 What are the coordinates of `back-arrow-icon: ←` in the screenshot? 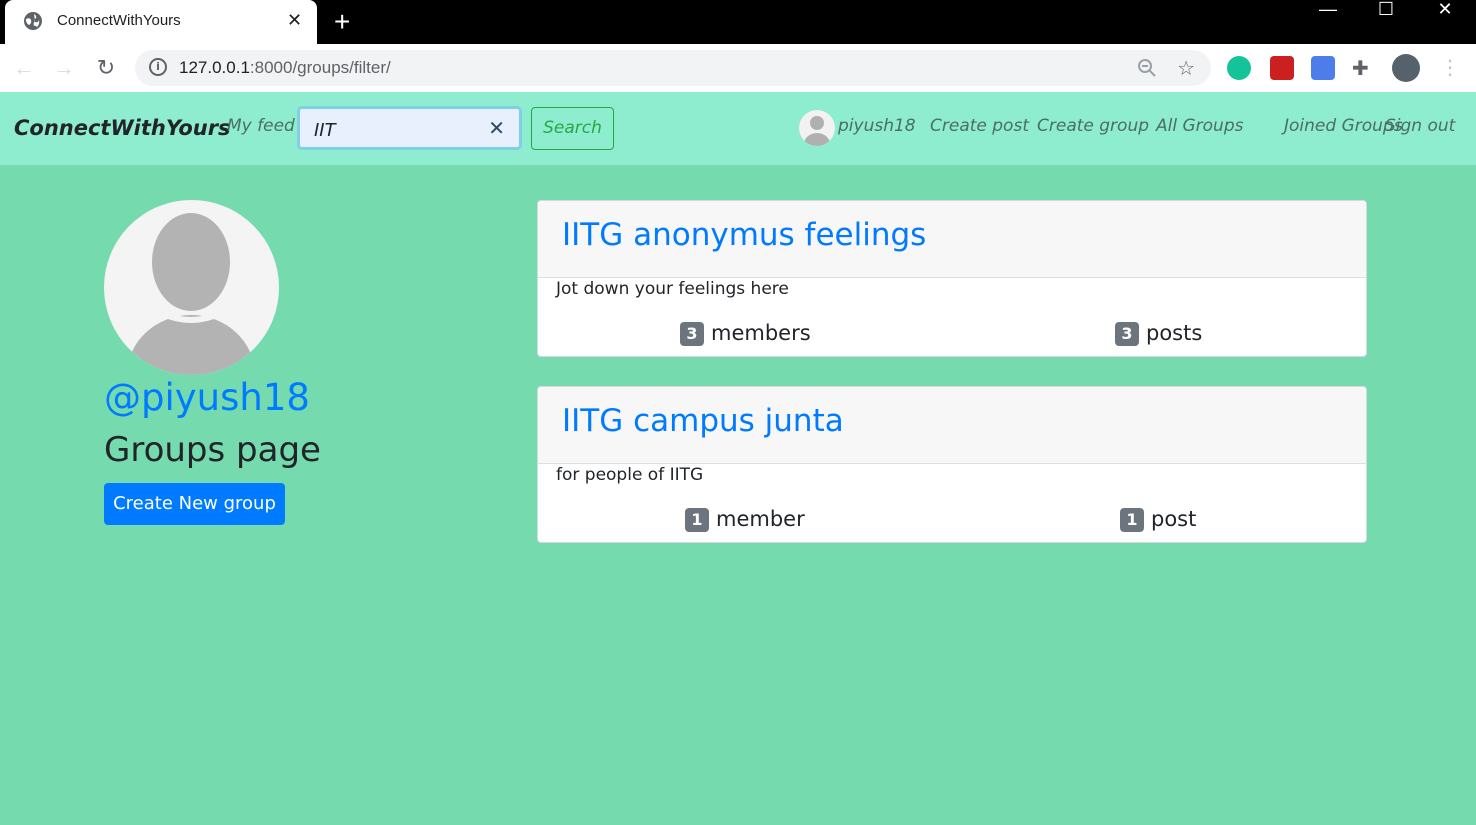 It's located at (24, 68).